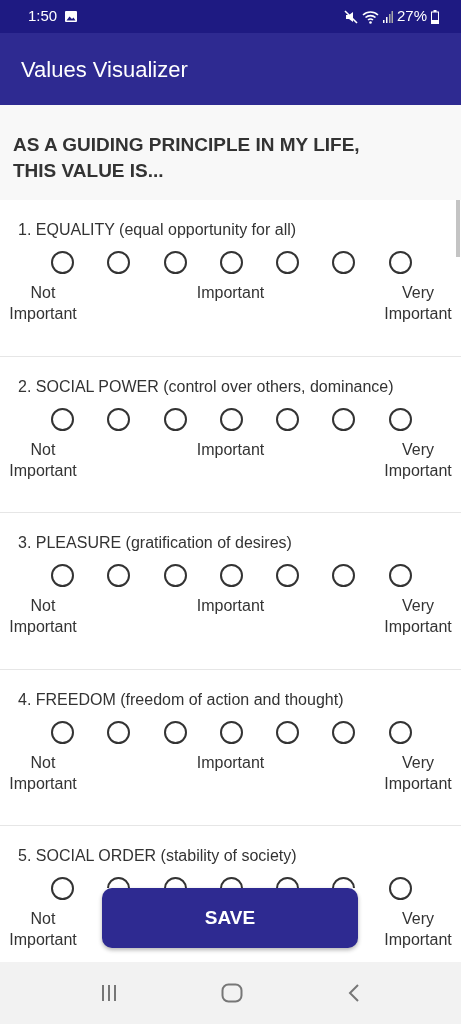  I want to click on signal-icon, so click(387, 16).